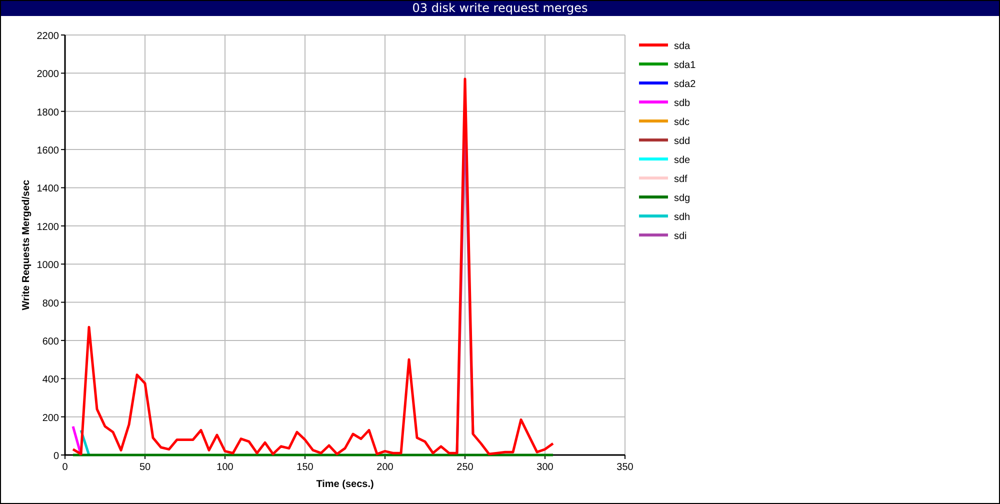  What do you see at coordinates (465, 467) in the screenshot?
I see `x-tick-label: 250` at bounding box center [465, 467].